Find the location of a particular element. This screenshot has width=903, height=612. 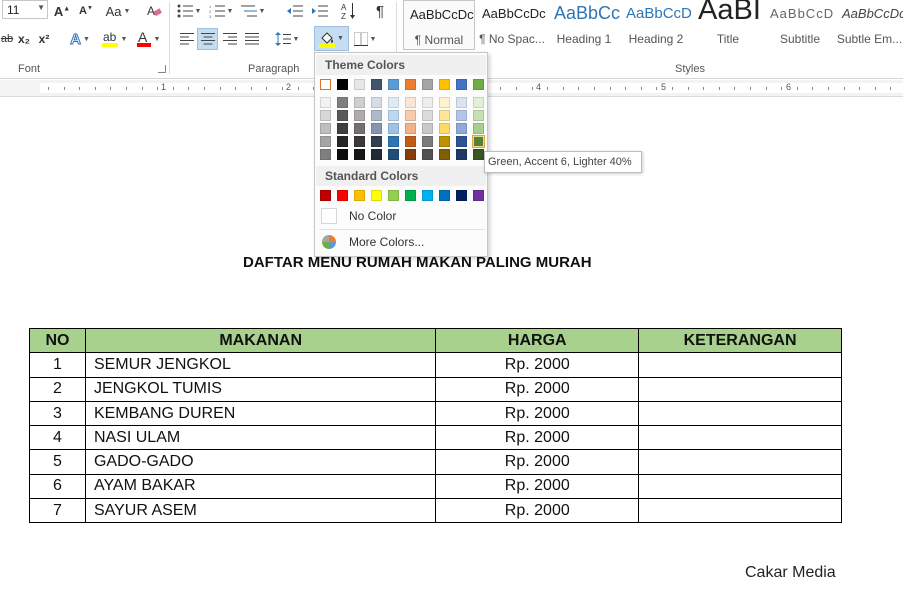

borders-button: ▼ is located at coordinates (365, 39).